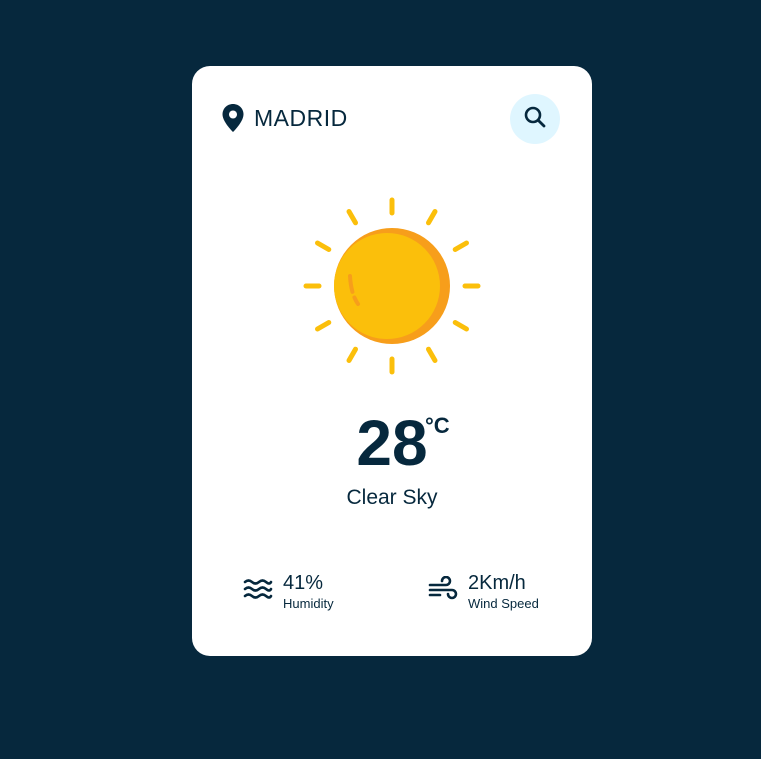  I want to click on city-name: MADRID, so click(301, 117).